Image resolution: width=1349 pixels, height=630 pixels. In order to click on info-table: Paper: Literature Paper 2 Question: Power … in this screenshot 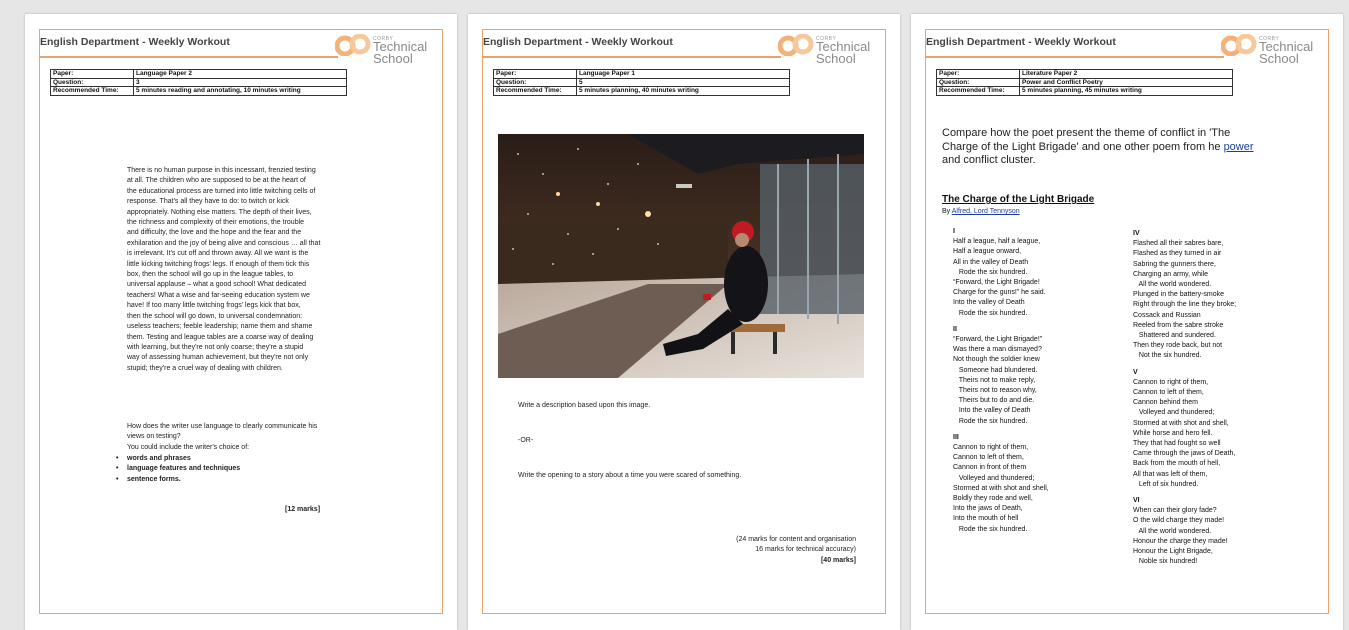, I will do `click(1084, 82)`.